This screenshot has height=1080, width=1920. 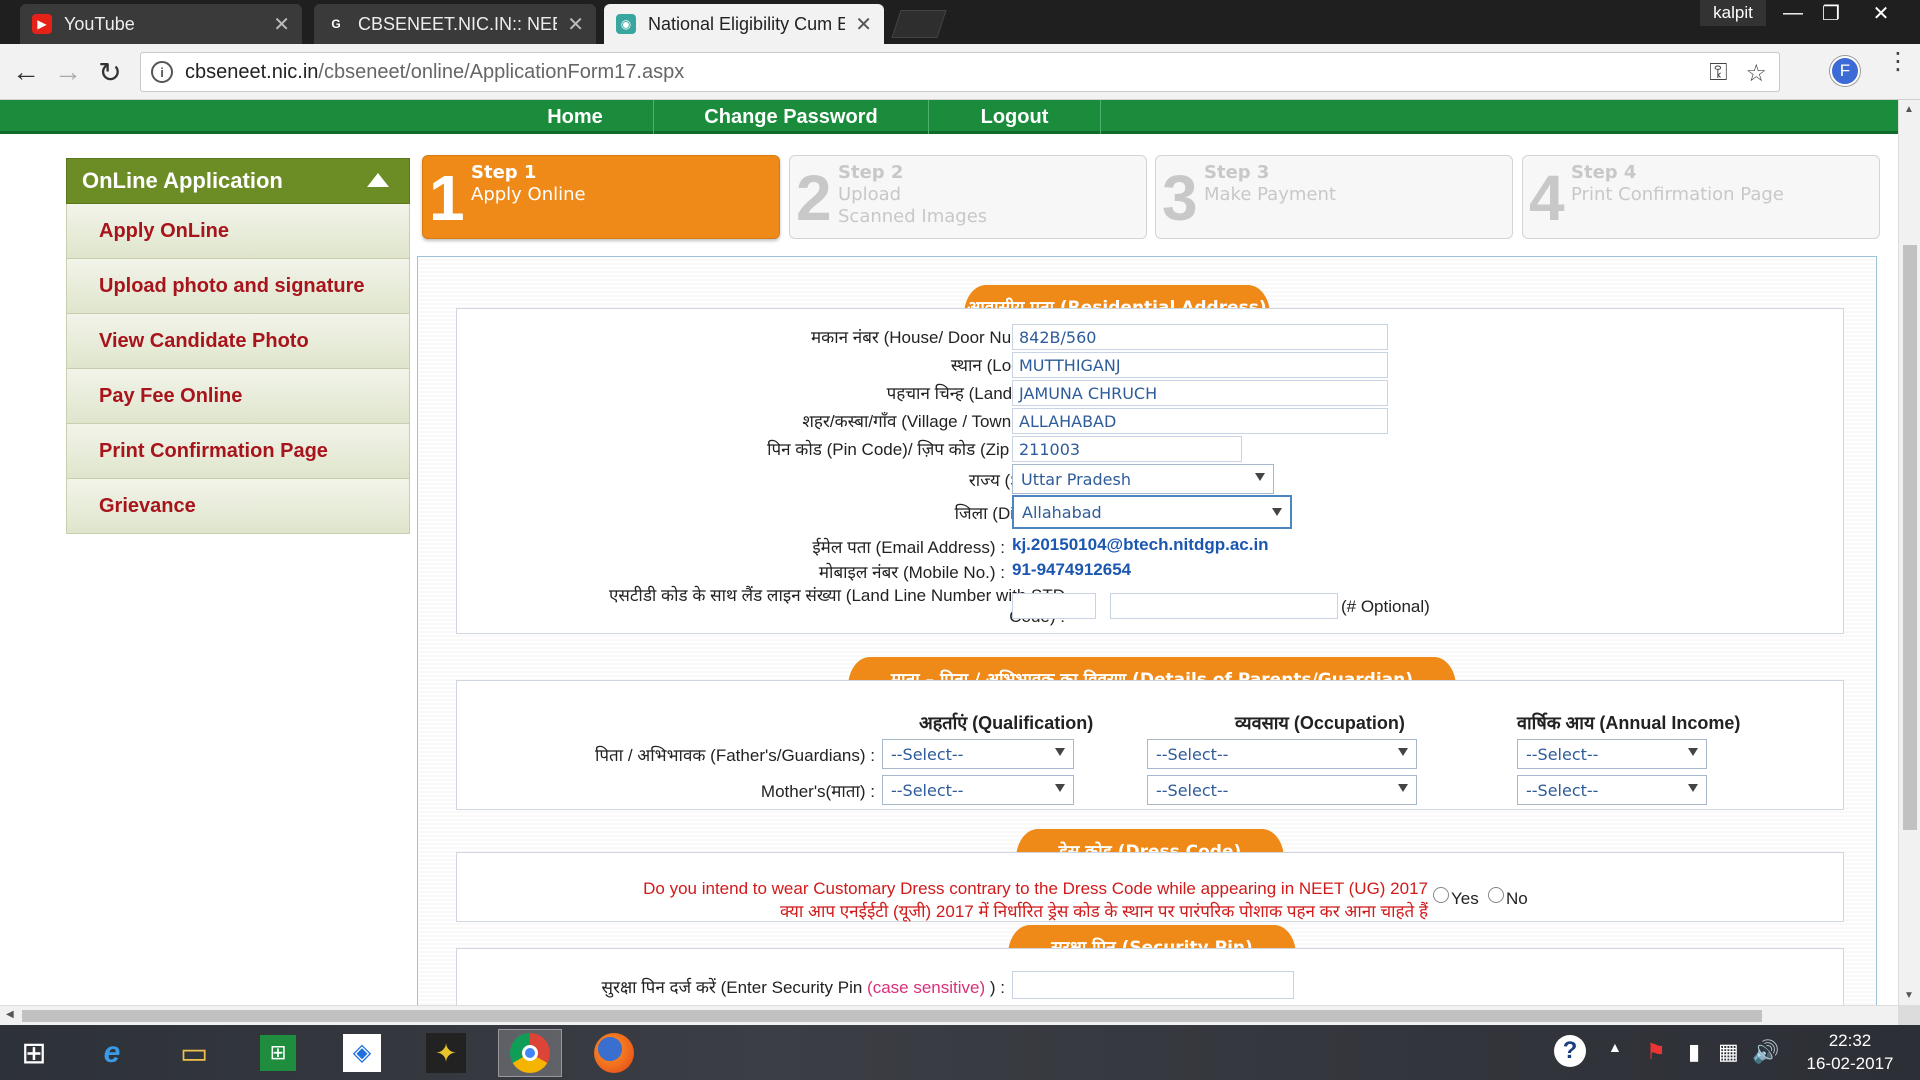 What do you see at coordinates (194, 1053) in the screenshot?
I see `file-explorer-icon: ▭` at bounding box center [194, 1053].